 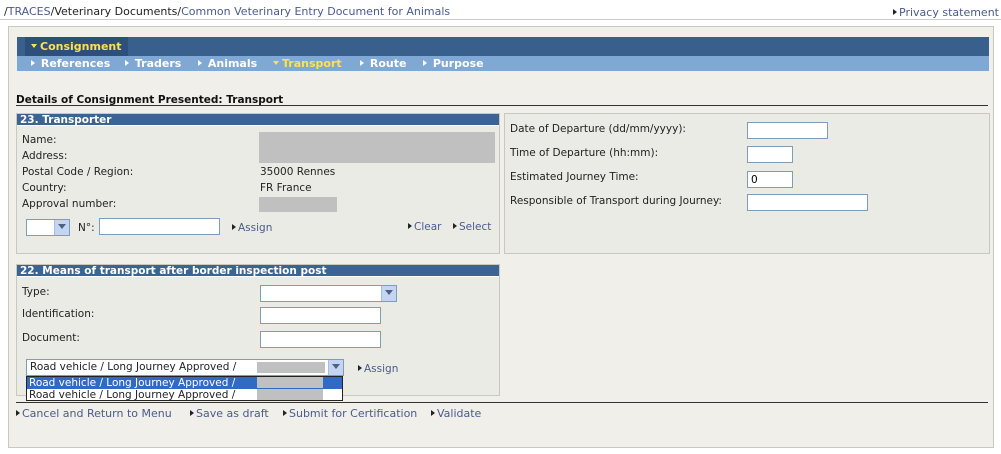 I want to click on transporter-panel-title: 23. Transporter, so click(x=258, y=120).